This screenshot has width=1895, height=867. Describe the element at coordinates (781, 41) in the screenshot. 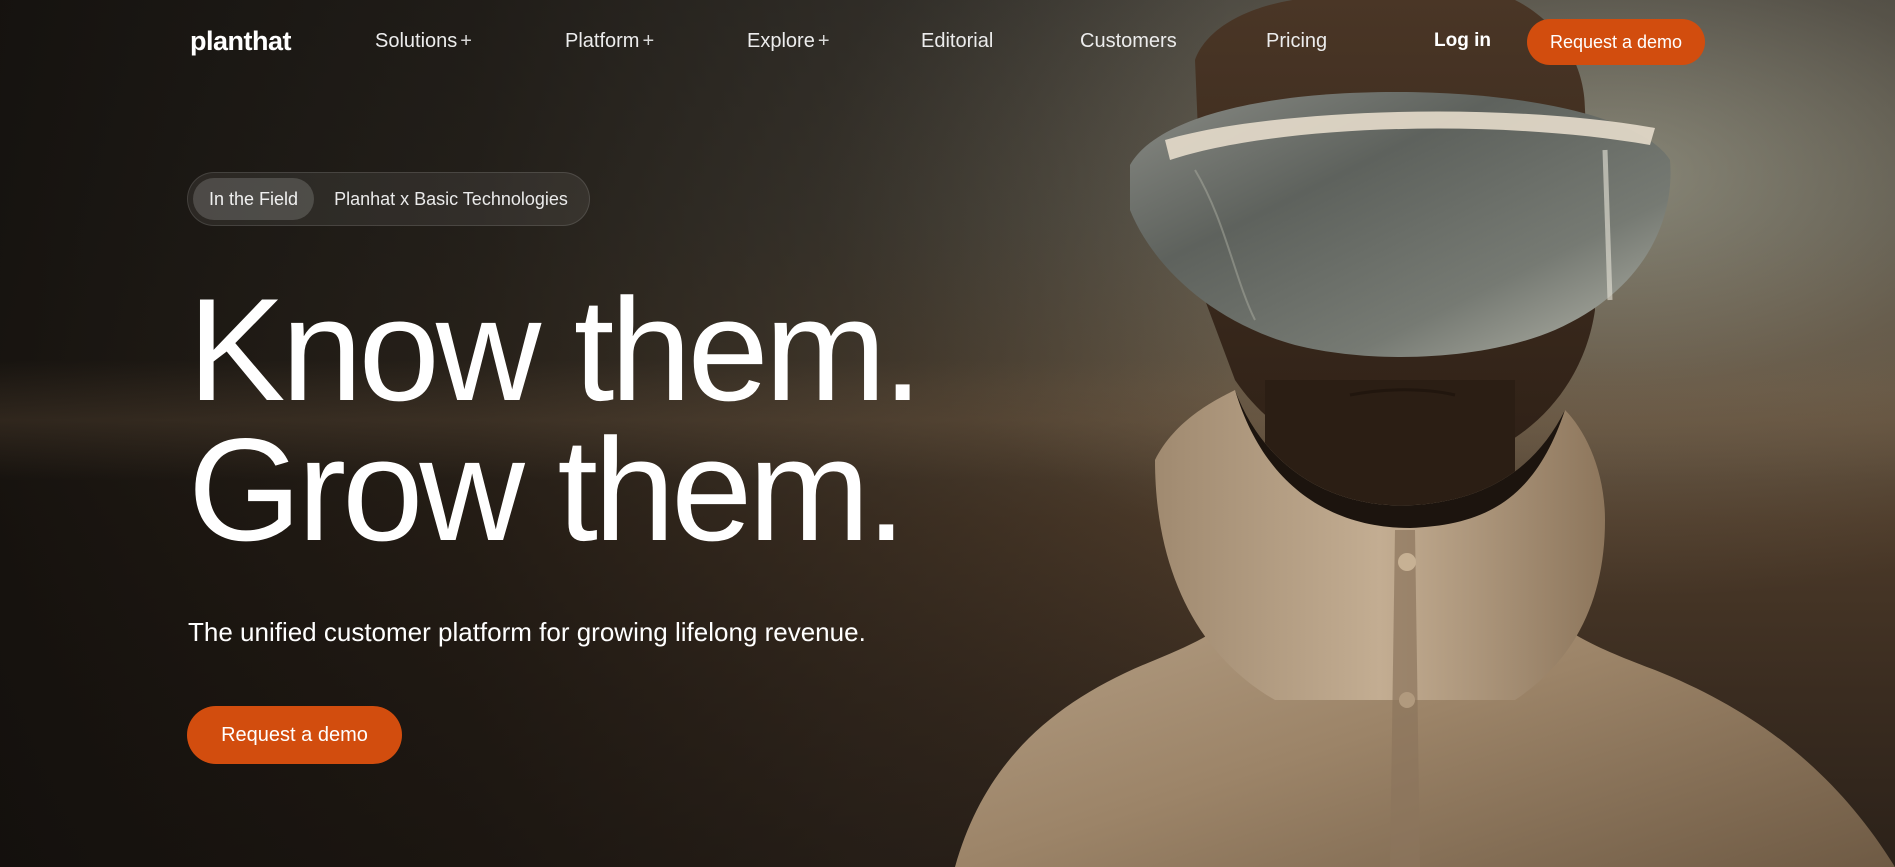

I see `nav-item-label: Explore` at that location.